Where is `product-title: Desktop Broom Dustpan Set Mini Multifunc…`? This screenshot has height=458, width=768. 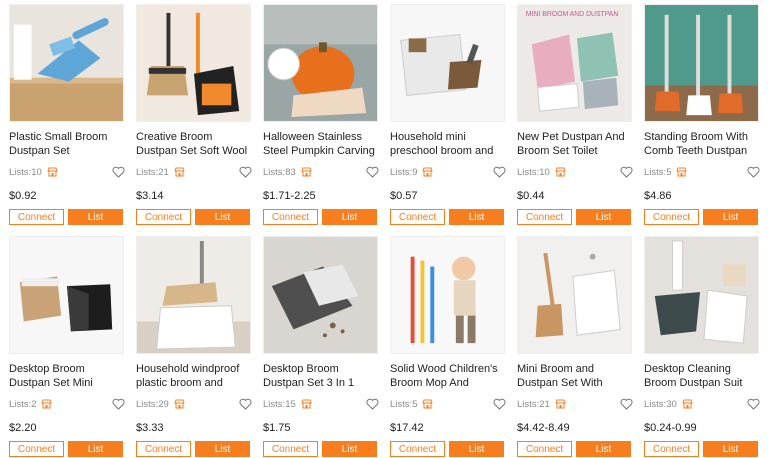
product-title: Desktop Broom Dustpan Set Mini Multifunc… is located at coordinates (68, 376).